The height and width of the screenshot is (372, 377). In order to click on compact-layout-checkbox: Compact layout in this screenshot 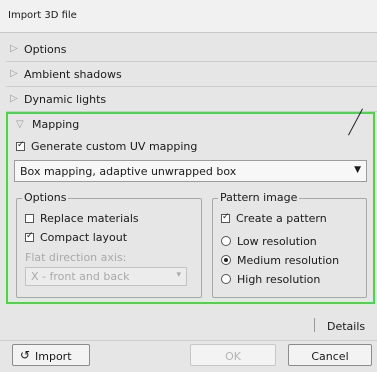, I will do `click(76, 237)`.